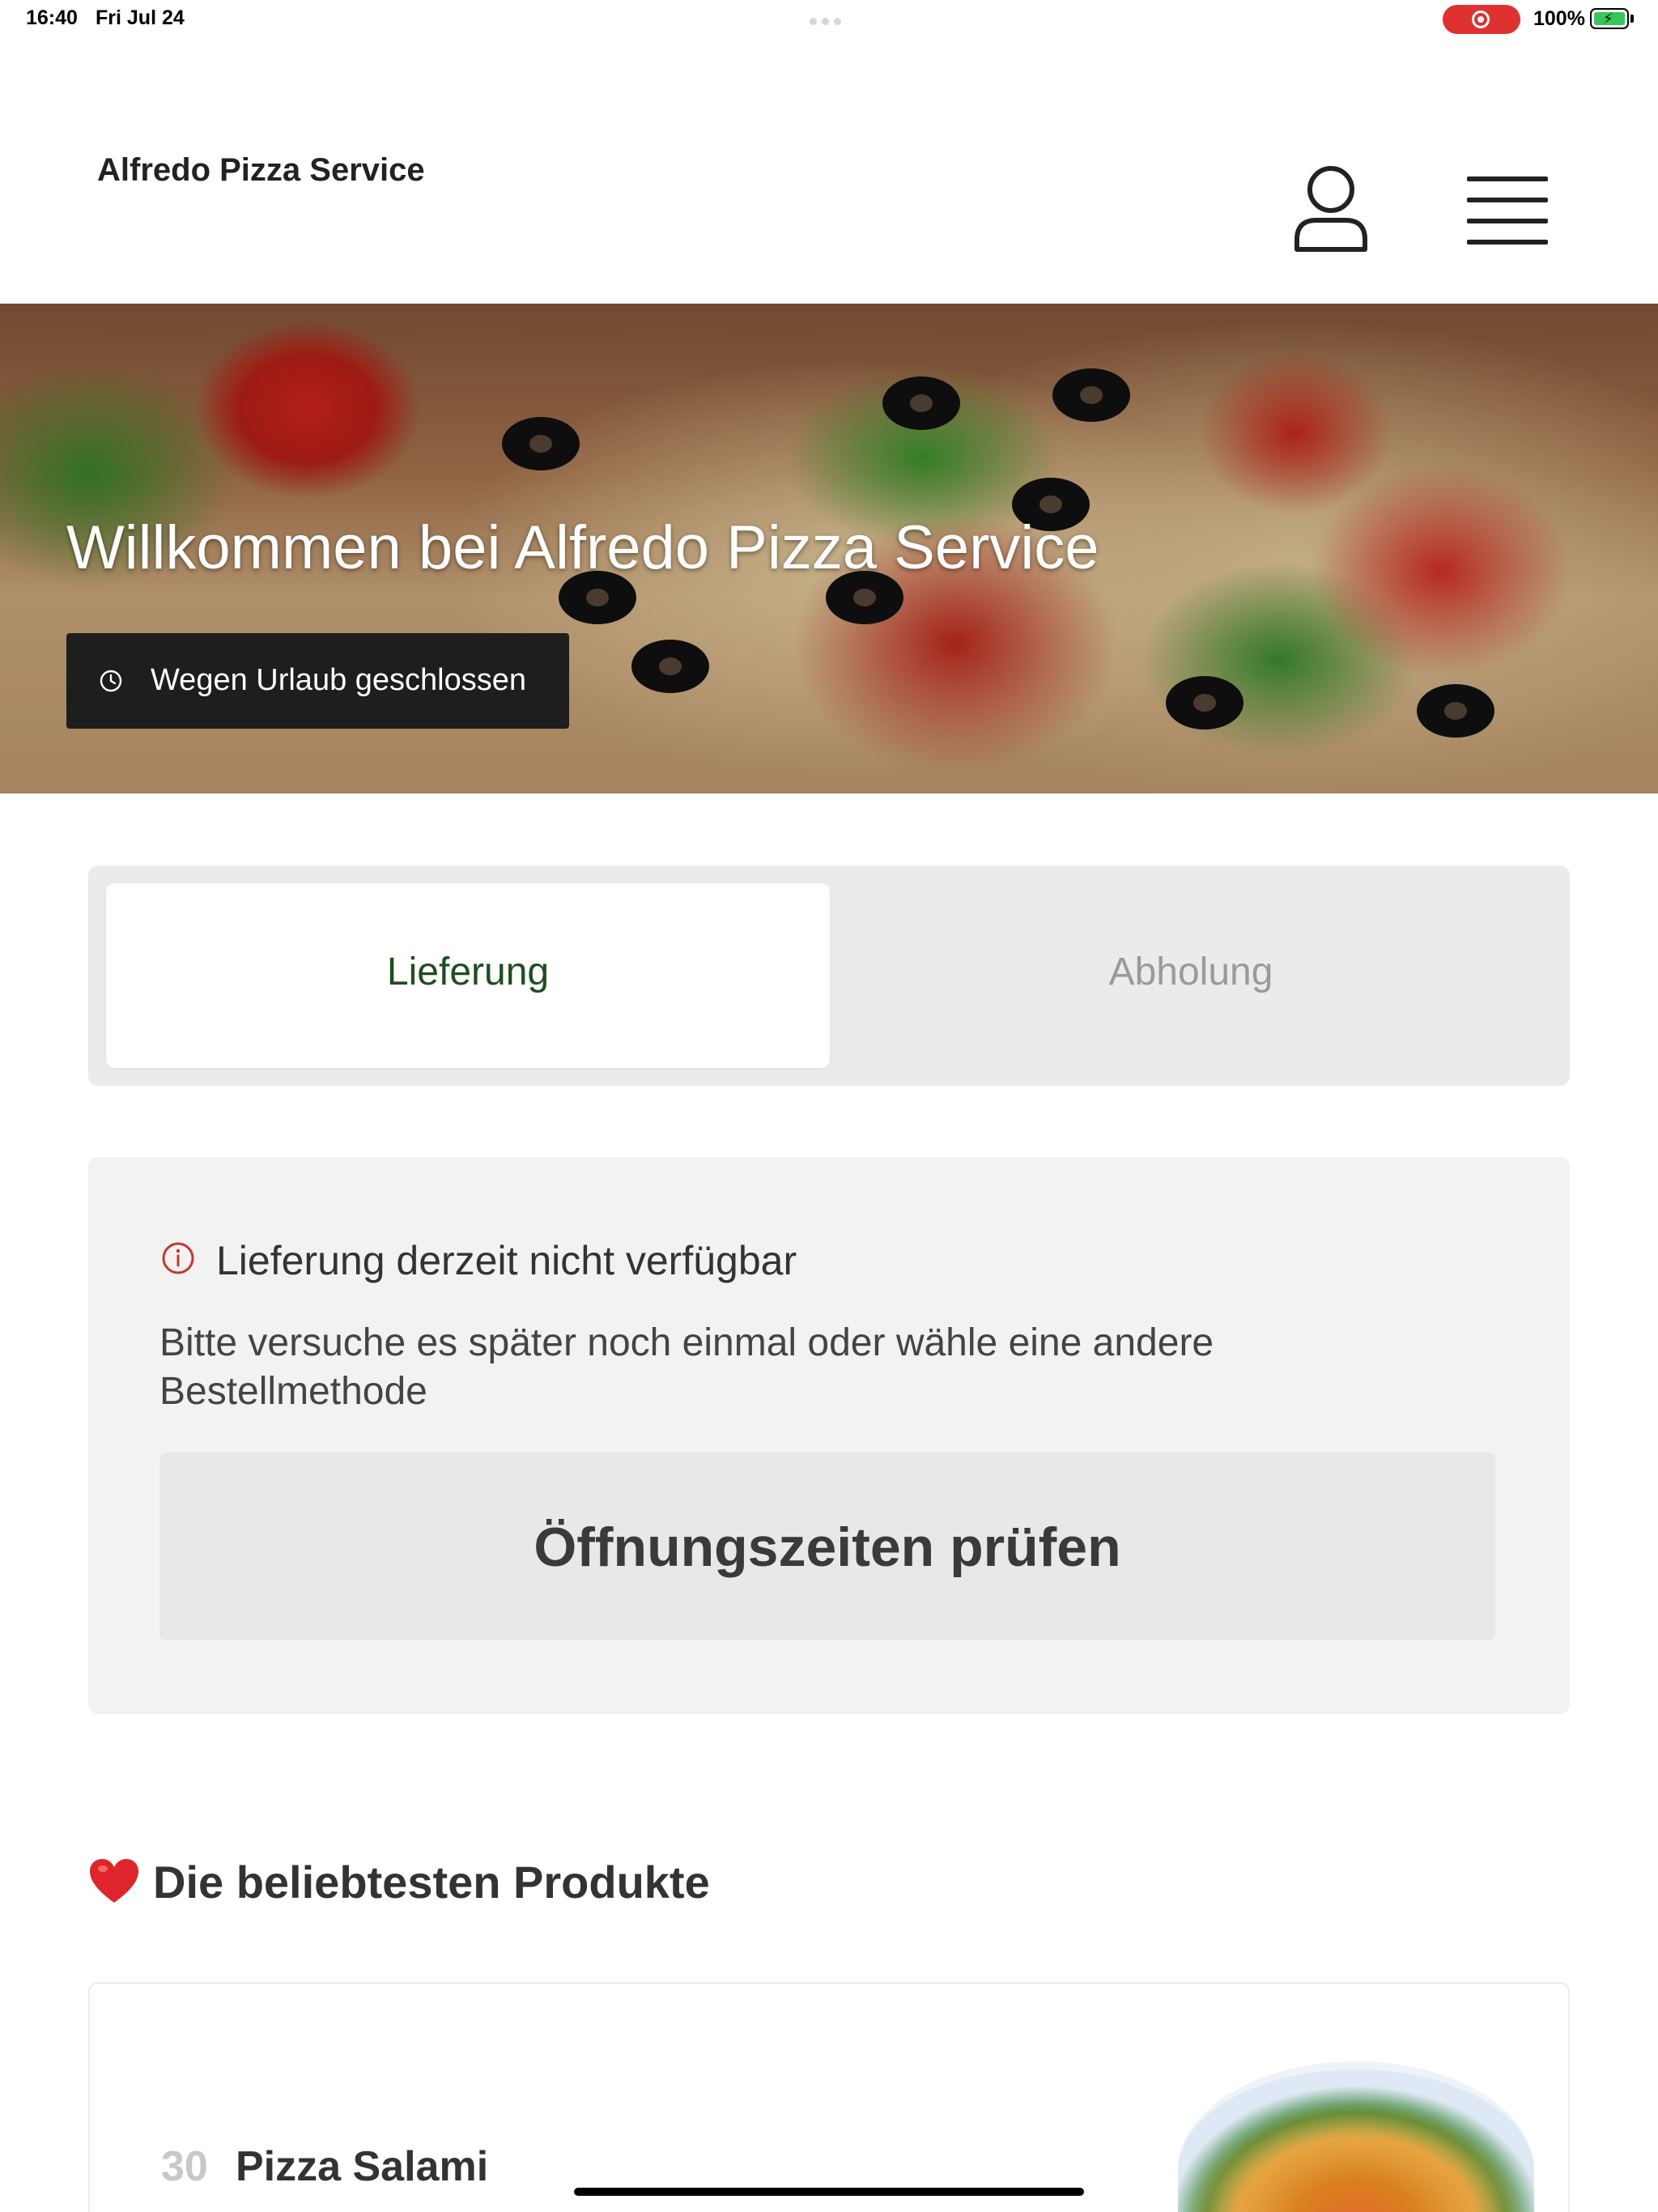 This screenshot has width=1658, height=2212. I want to click on brand-title: Alfredo Pizza Service, so click(261, 170).